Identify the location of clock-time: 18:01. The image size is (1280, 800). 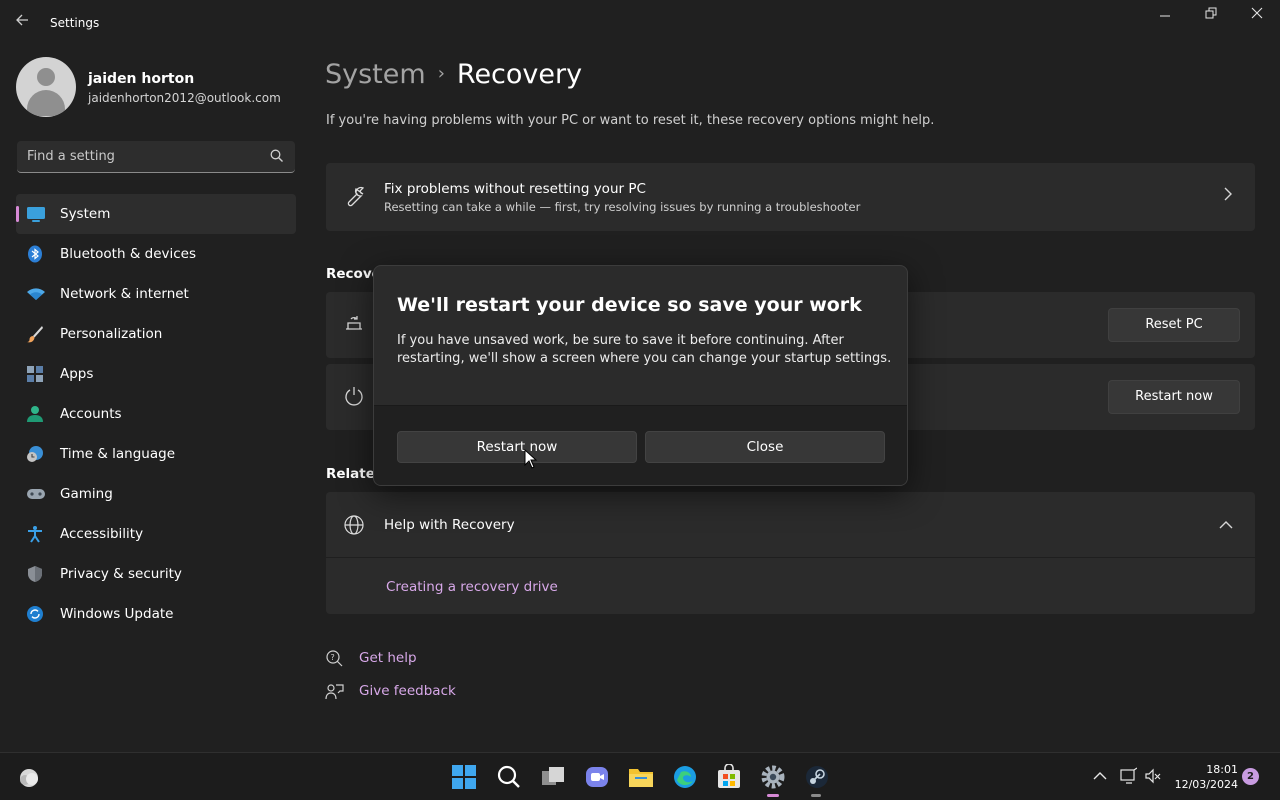
(1222, 769).